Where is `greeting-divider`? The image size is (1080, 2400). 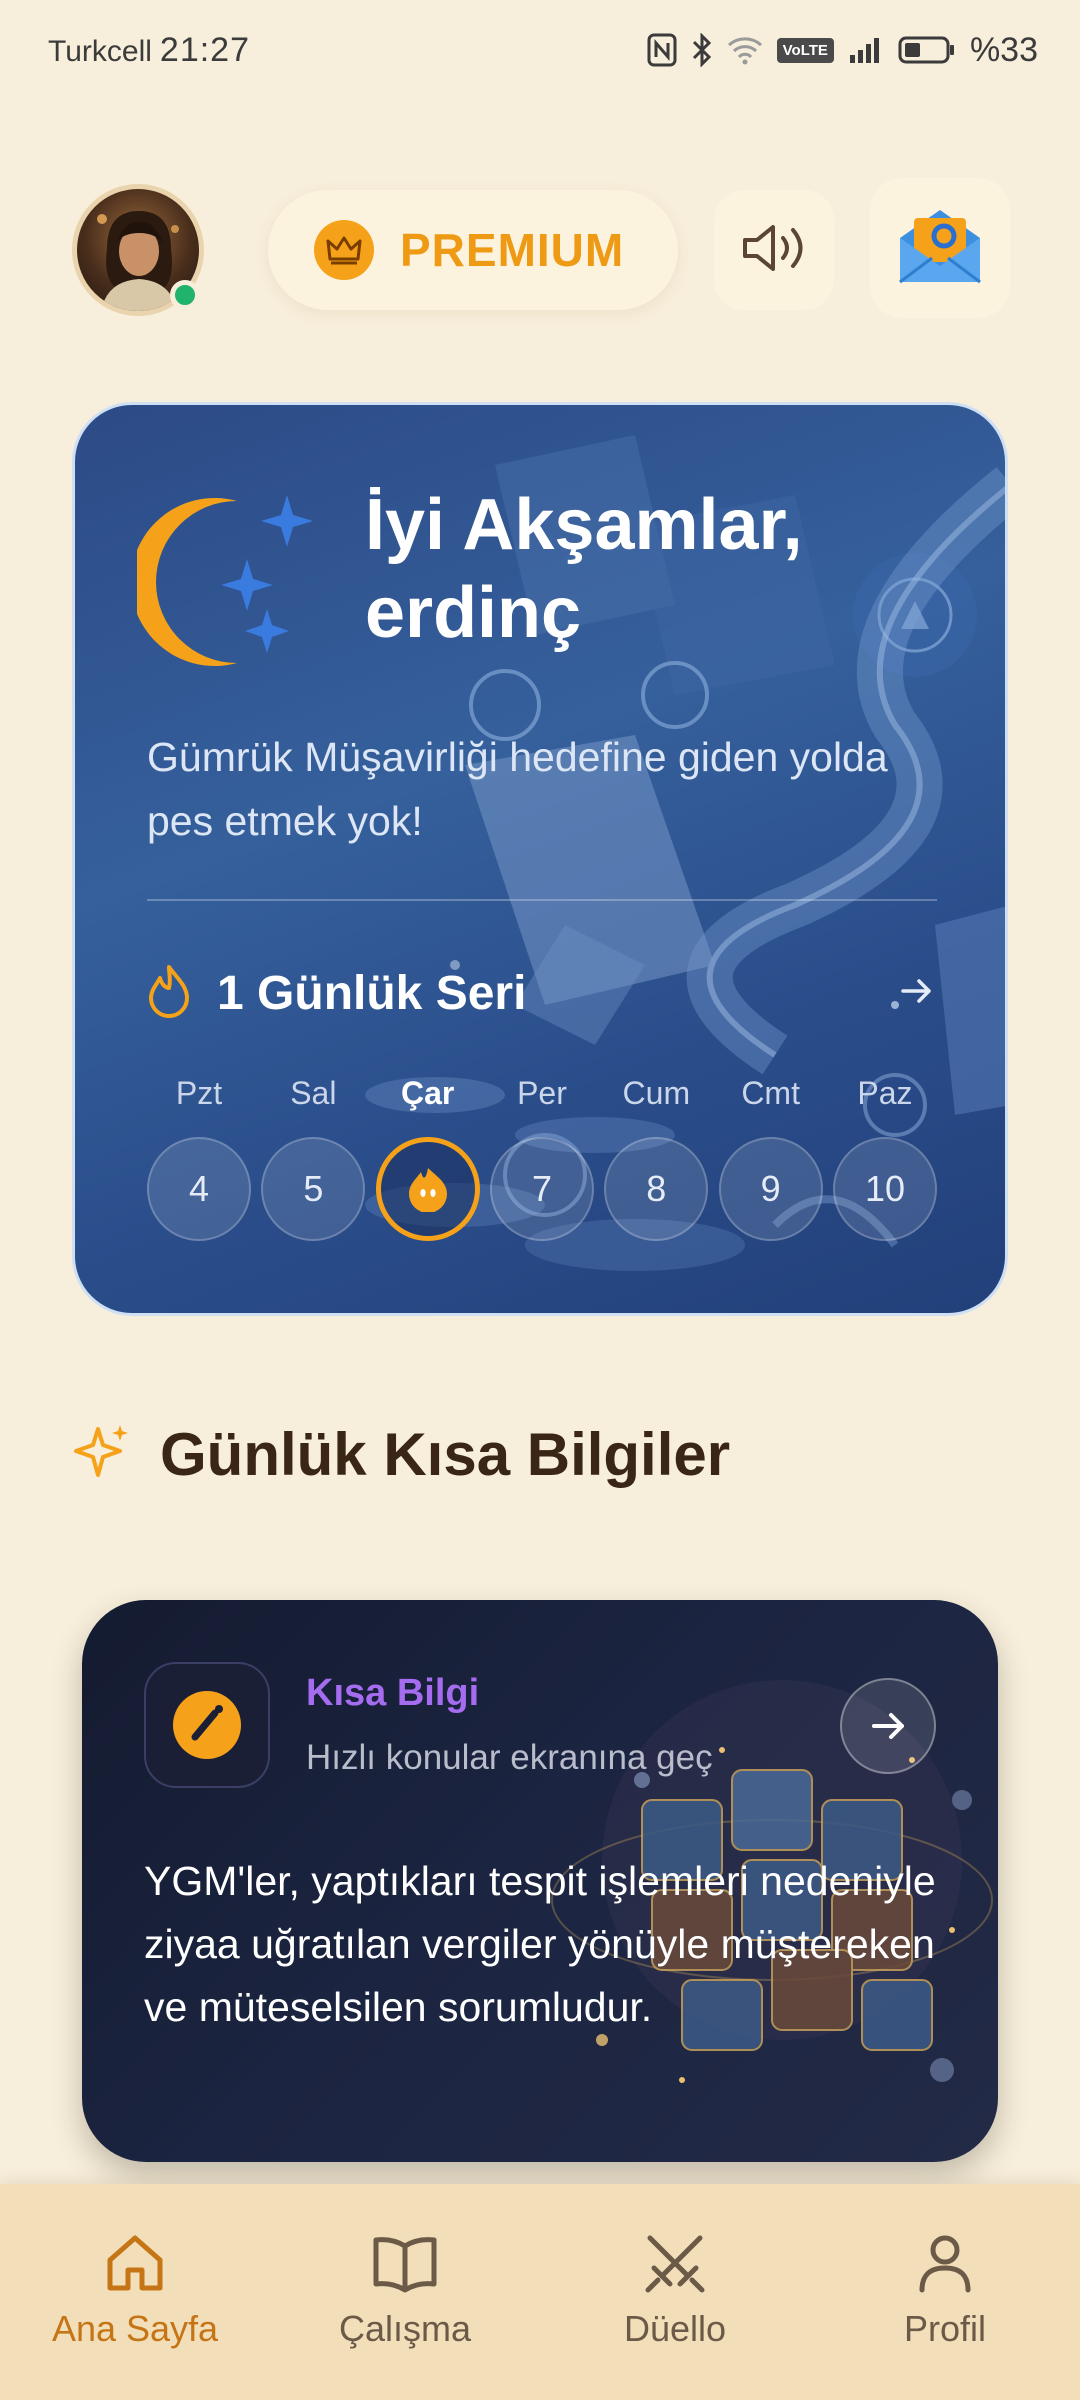
greeting-divider is located at coordinates (542, 900).